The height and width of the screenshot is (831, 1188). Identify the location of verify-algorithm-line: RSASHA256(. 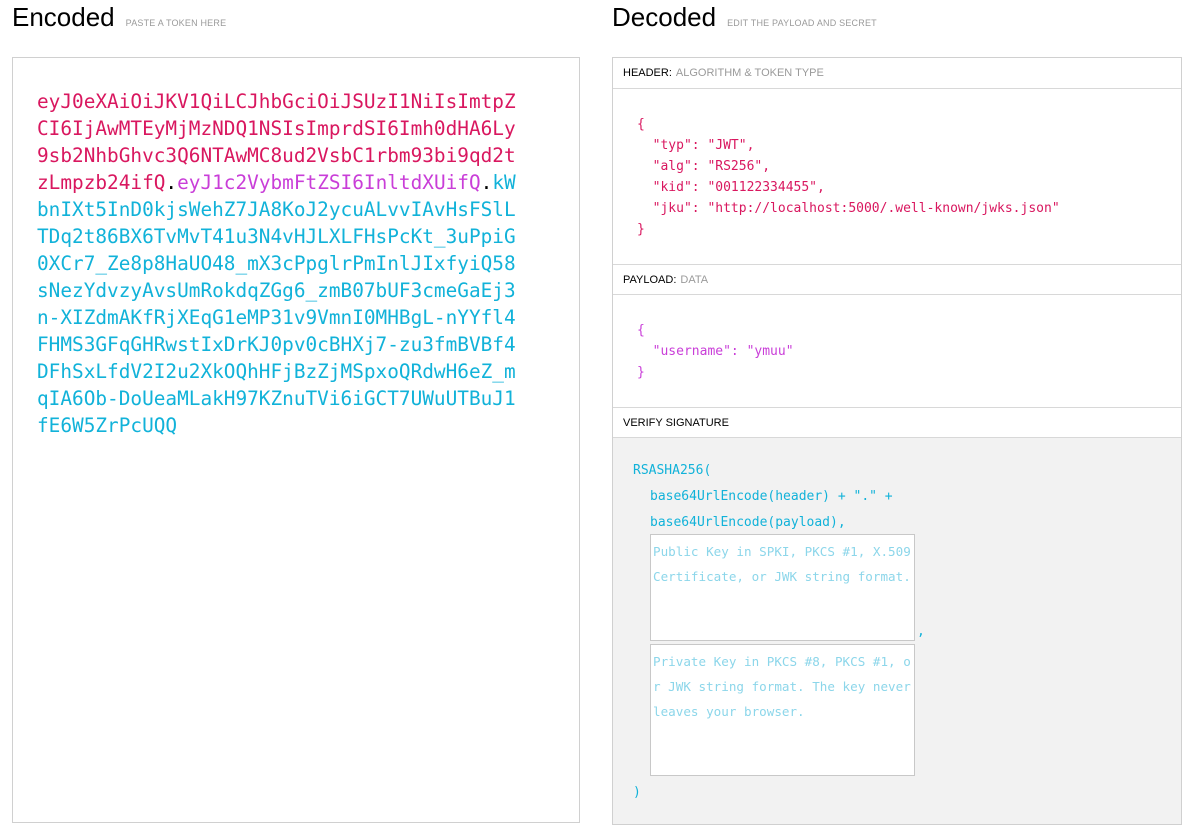
(672, 470).